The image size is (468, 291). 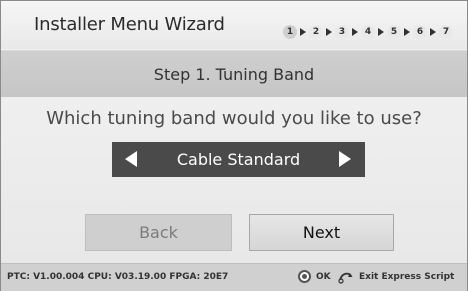 I want to click on step-1: 1, so click(x=290, y=32).